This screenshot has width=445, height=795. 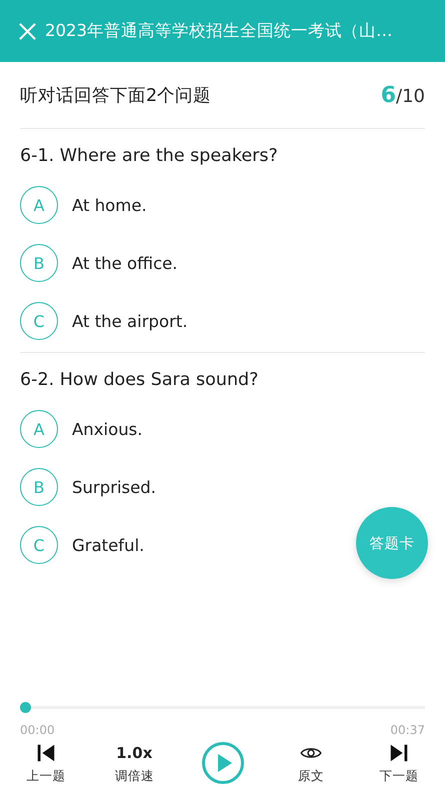 What do you see at coordinates (149, 156) in the screenshot?
I see `question-text: 6-1. Where are the speakers?` at bounding box center [149, 156].